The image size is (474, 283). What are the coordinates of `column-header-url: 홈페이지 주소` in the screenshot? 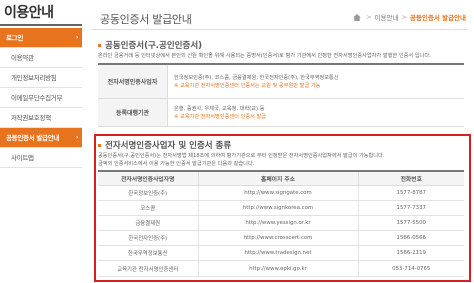 It's located at (278, 178).